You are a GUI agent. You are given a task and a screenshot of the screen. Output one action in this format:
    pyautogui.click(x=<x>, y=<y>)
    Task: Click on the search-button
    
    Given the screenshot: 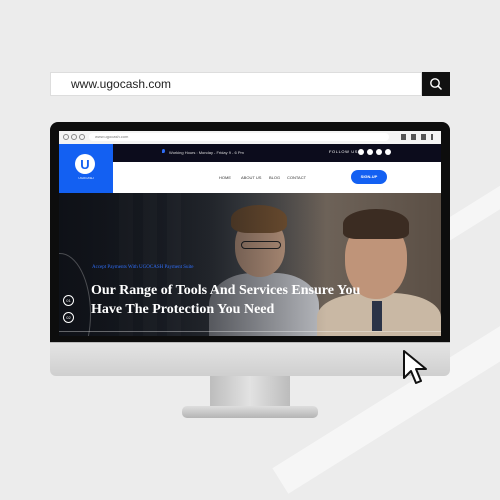 What is the action you would take?
    pyautogui.click(x=436, y=84)
    